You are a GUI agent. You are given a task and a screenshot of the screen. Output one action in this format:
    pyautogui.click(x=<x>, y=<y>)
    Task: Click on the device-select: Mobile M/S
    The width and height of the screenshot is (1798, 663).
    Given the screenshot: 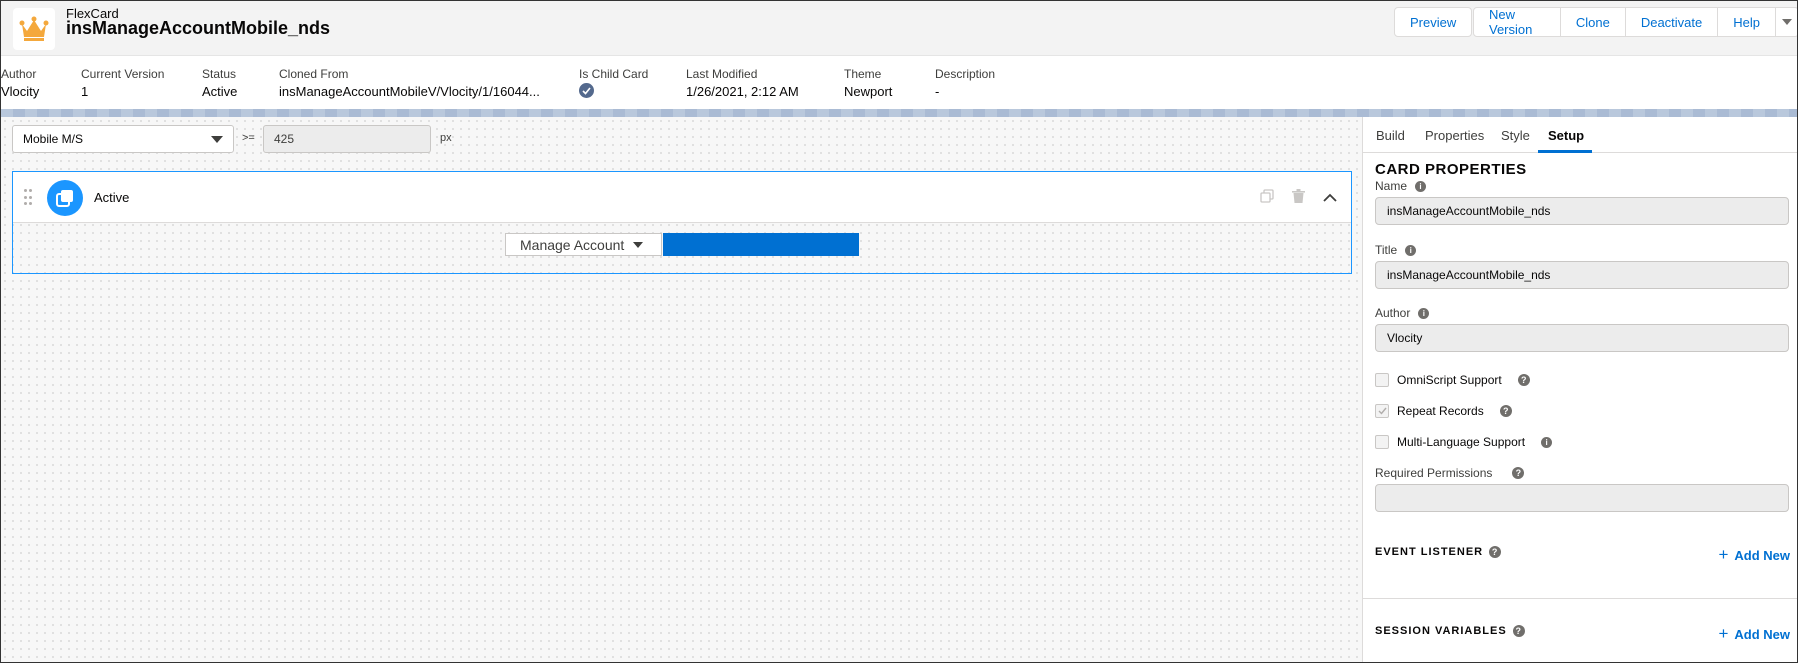 What is the action you would take?
    pyautogui.click(x=123, y=139)
    